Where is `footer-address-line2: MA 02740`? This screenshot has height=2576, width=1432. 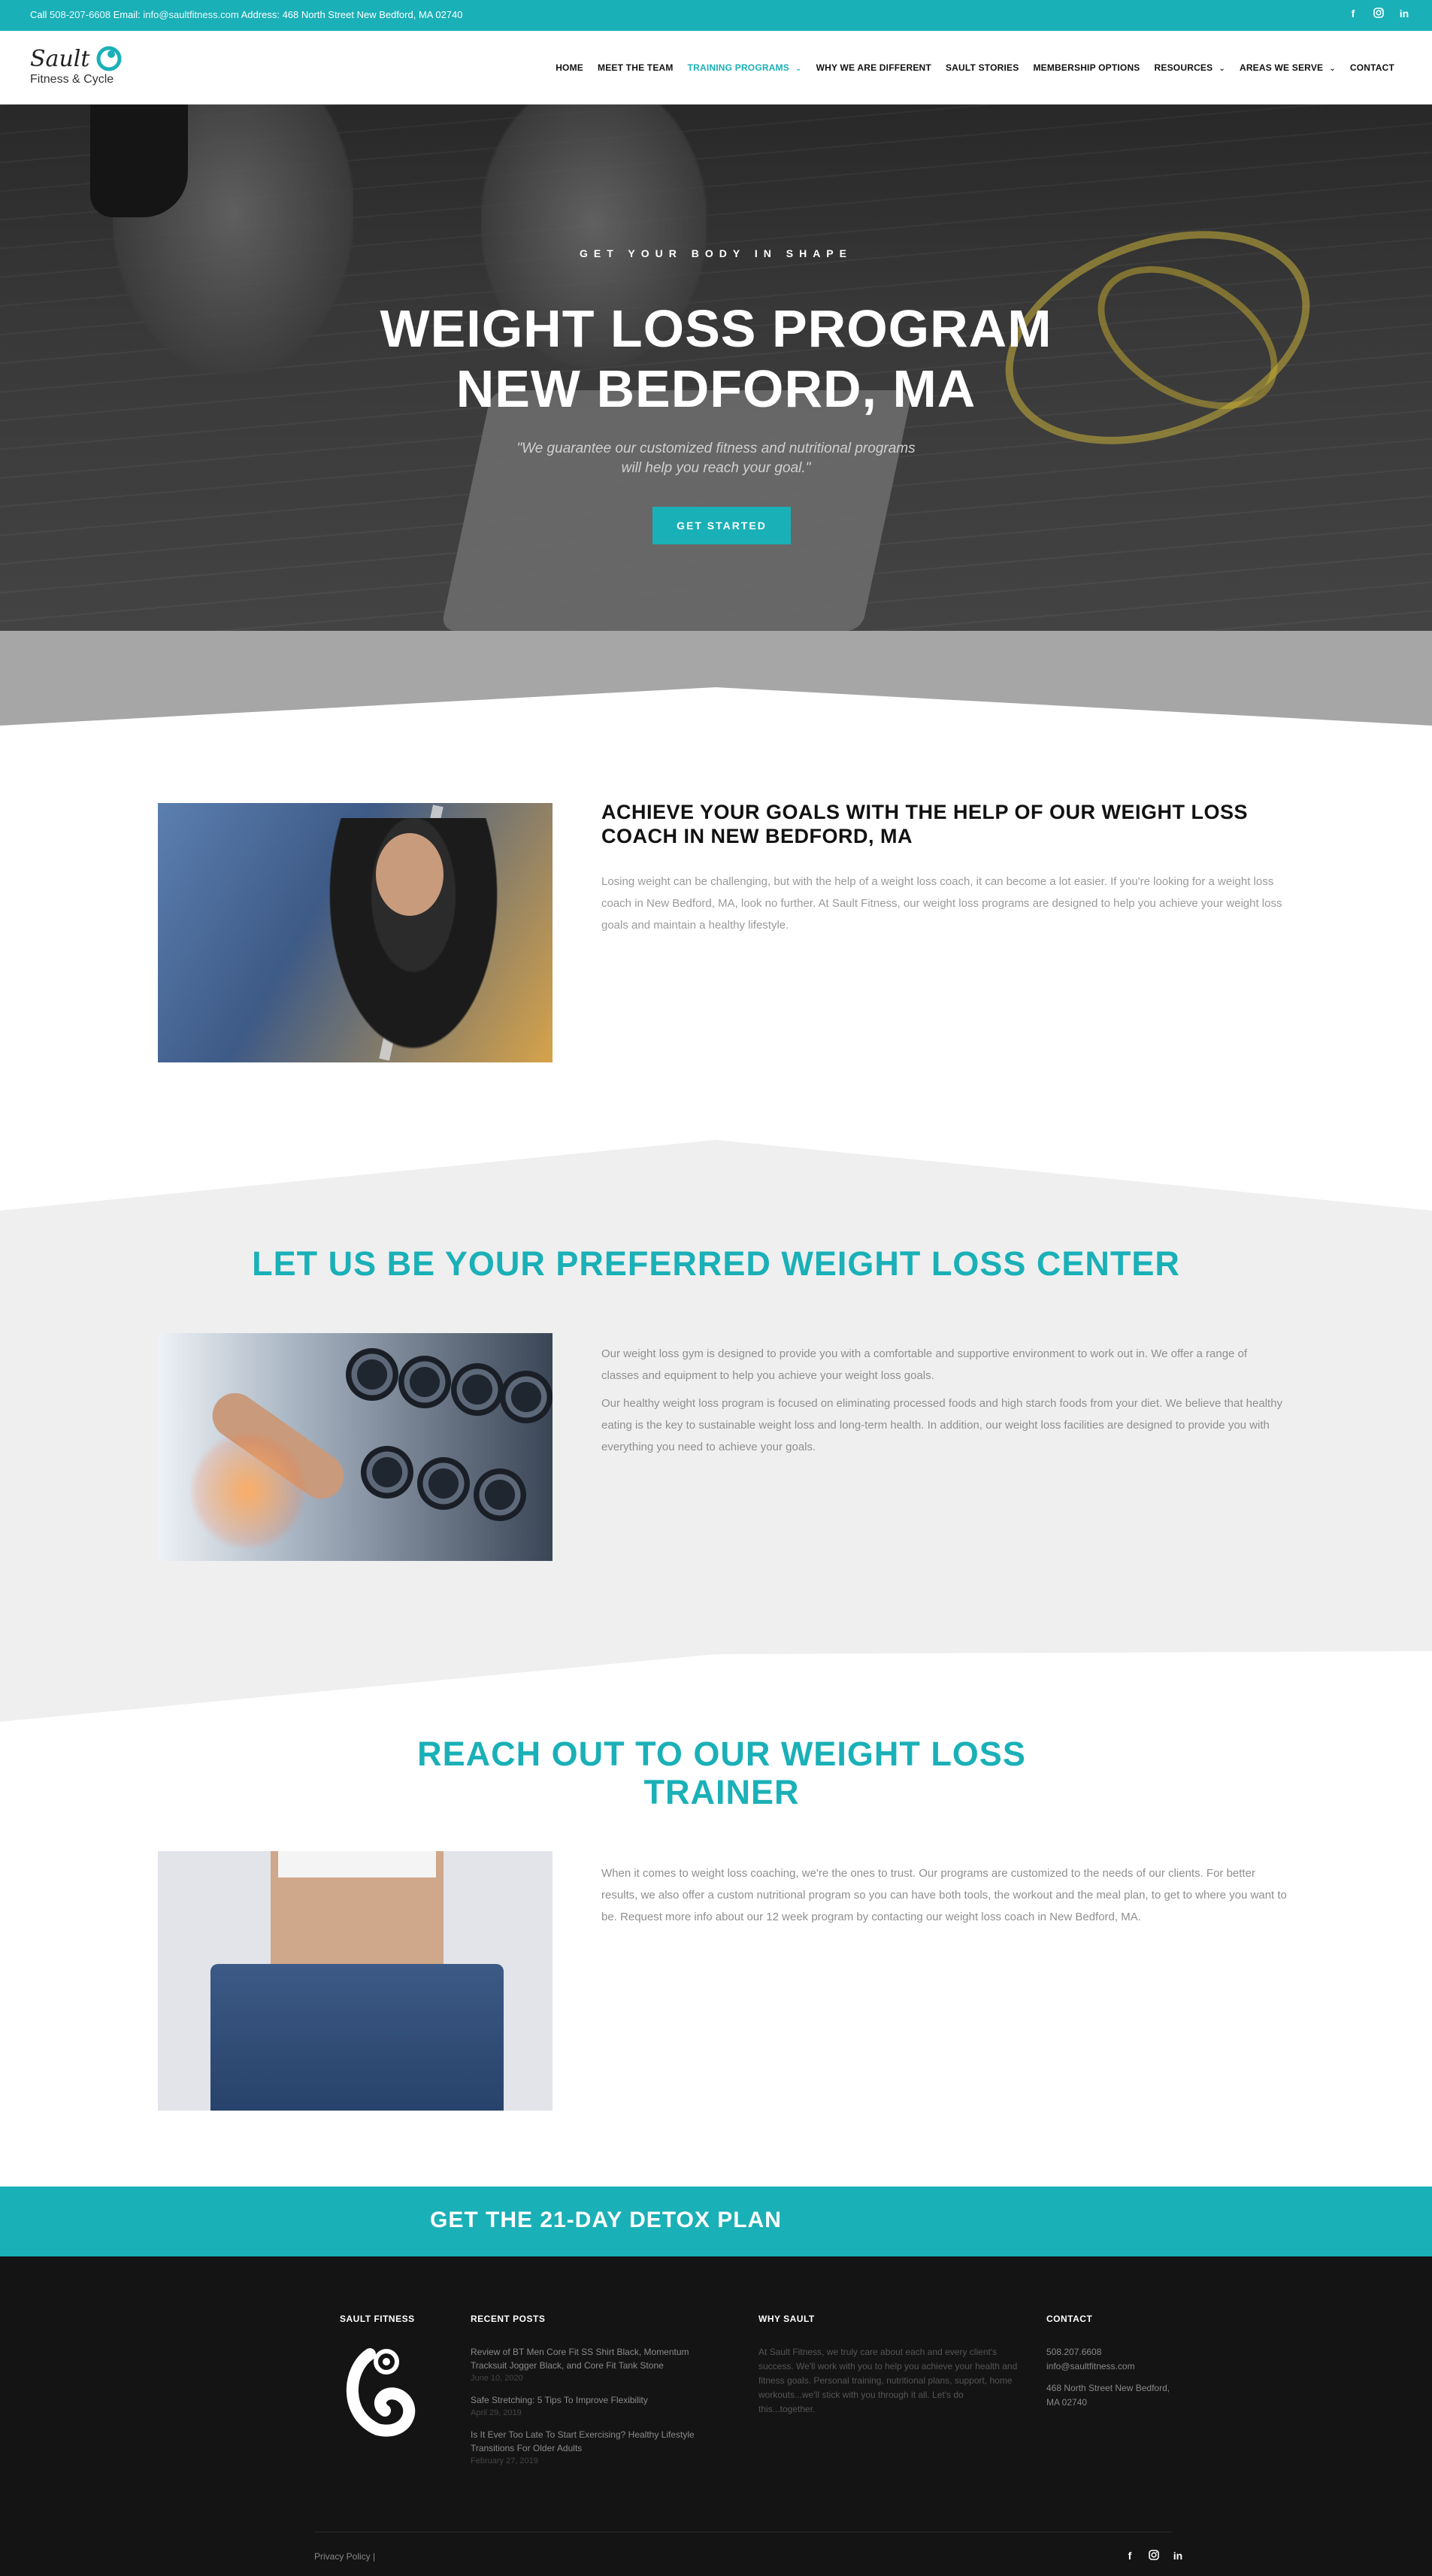 footer-address-line2: MA 02740 is located at coordinates (1067, 2402).